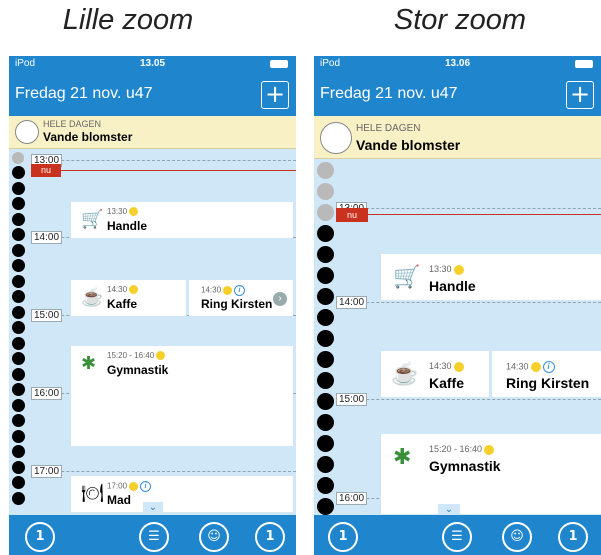 Image resolution: width=601 pixels, height=555 pixels. What do you see at coordinates (92, 297) in the screenshot?
I see `coffee-icon: ☕` at bounding box center [92, 297].